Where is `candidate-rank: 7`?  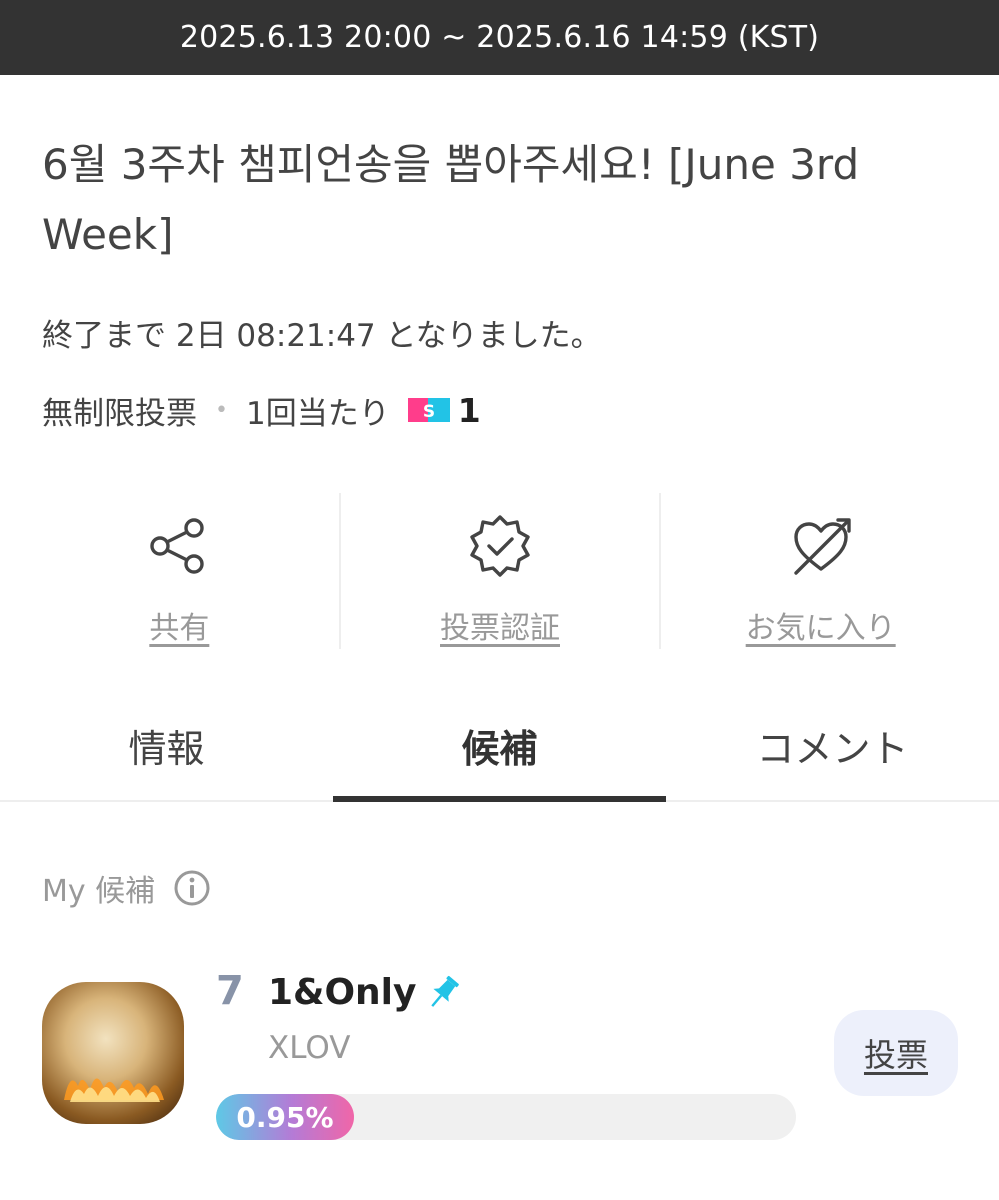 candidate-rank: 7 is located at coordinates (230, 991).